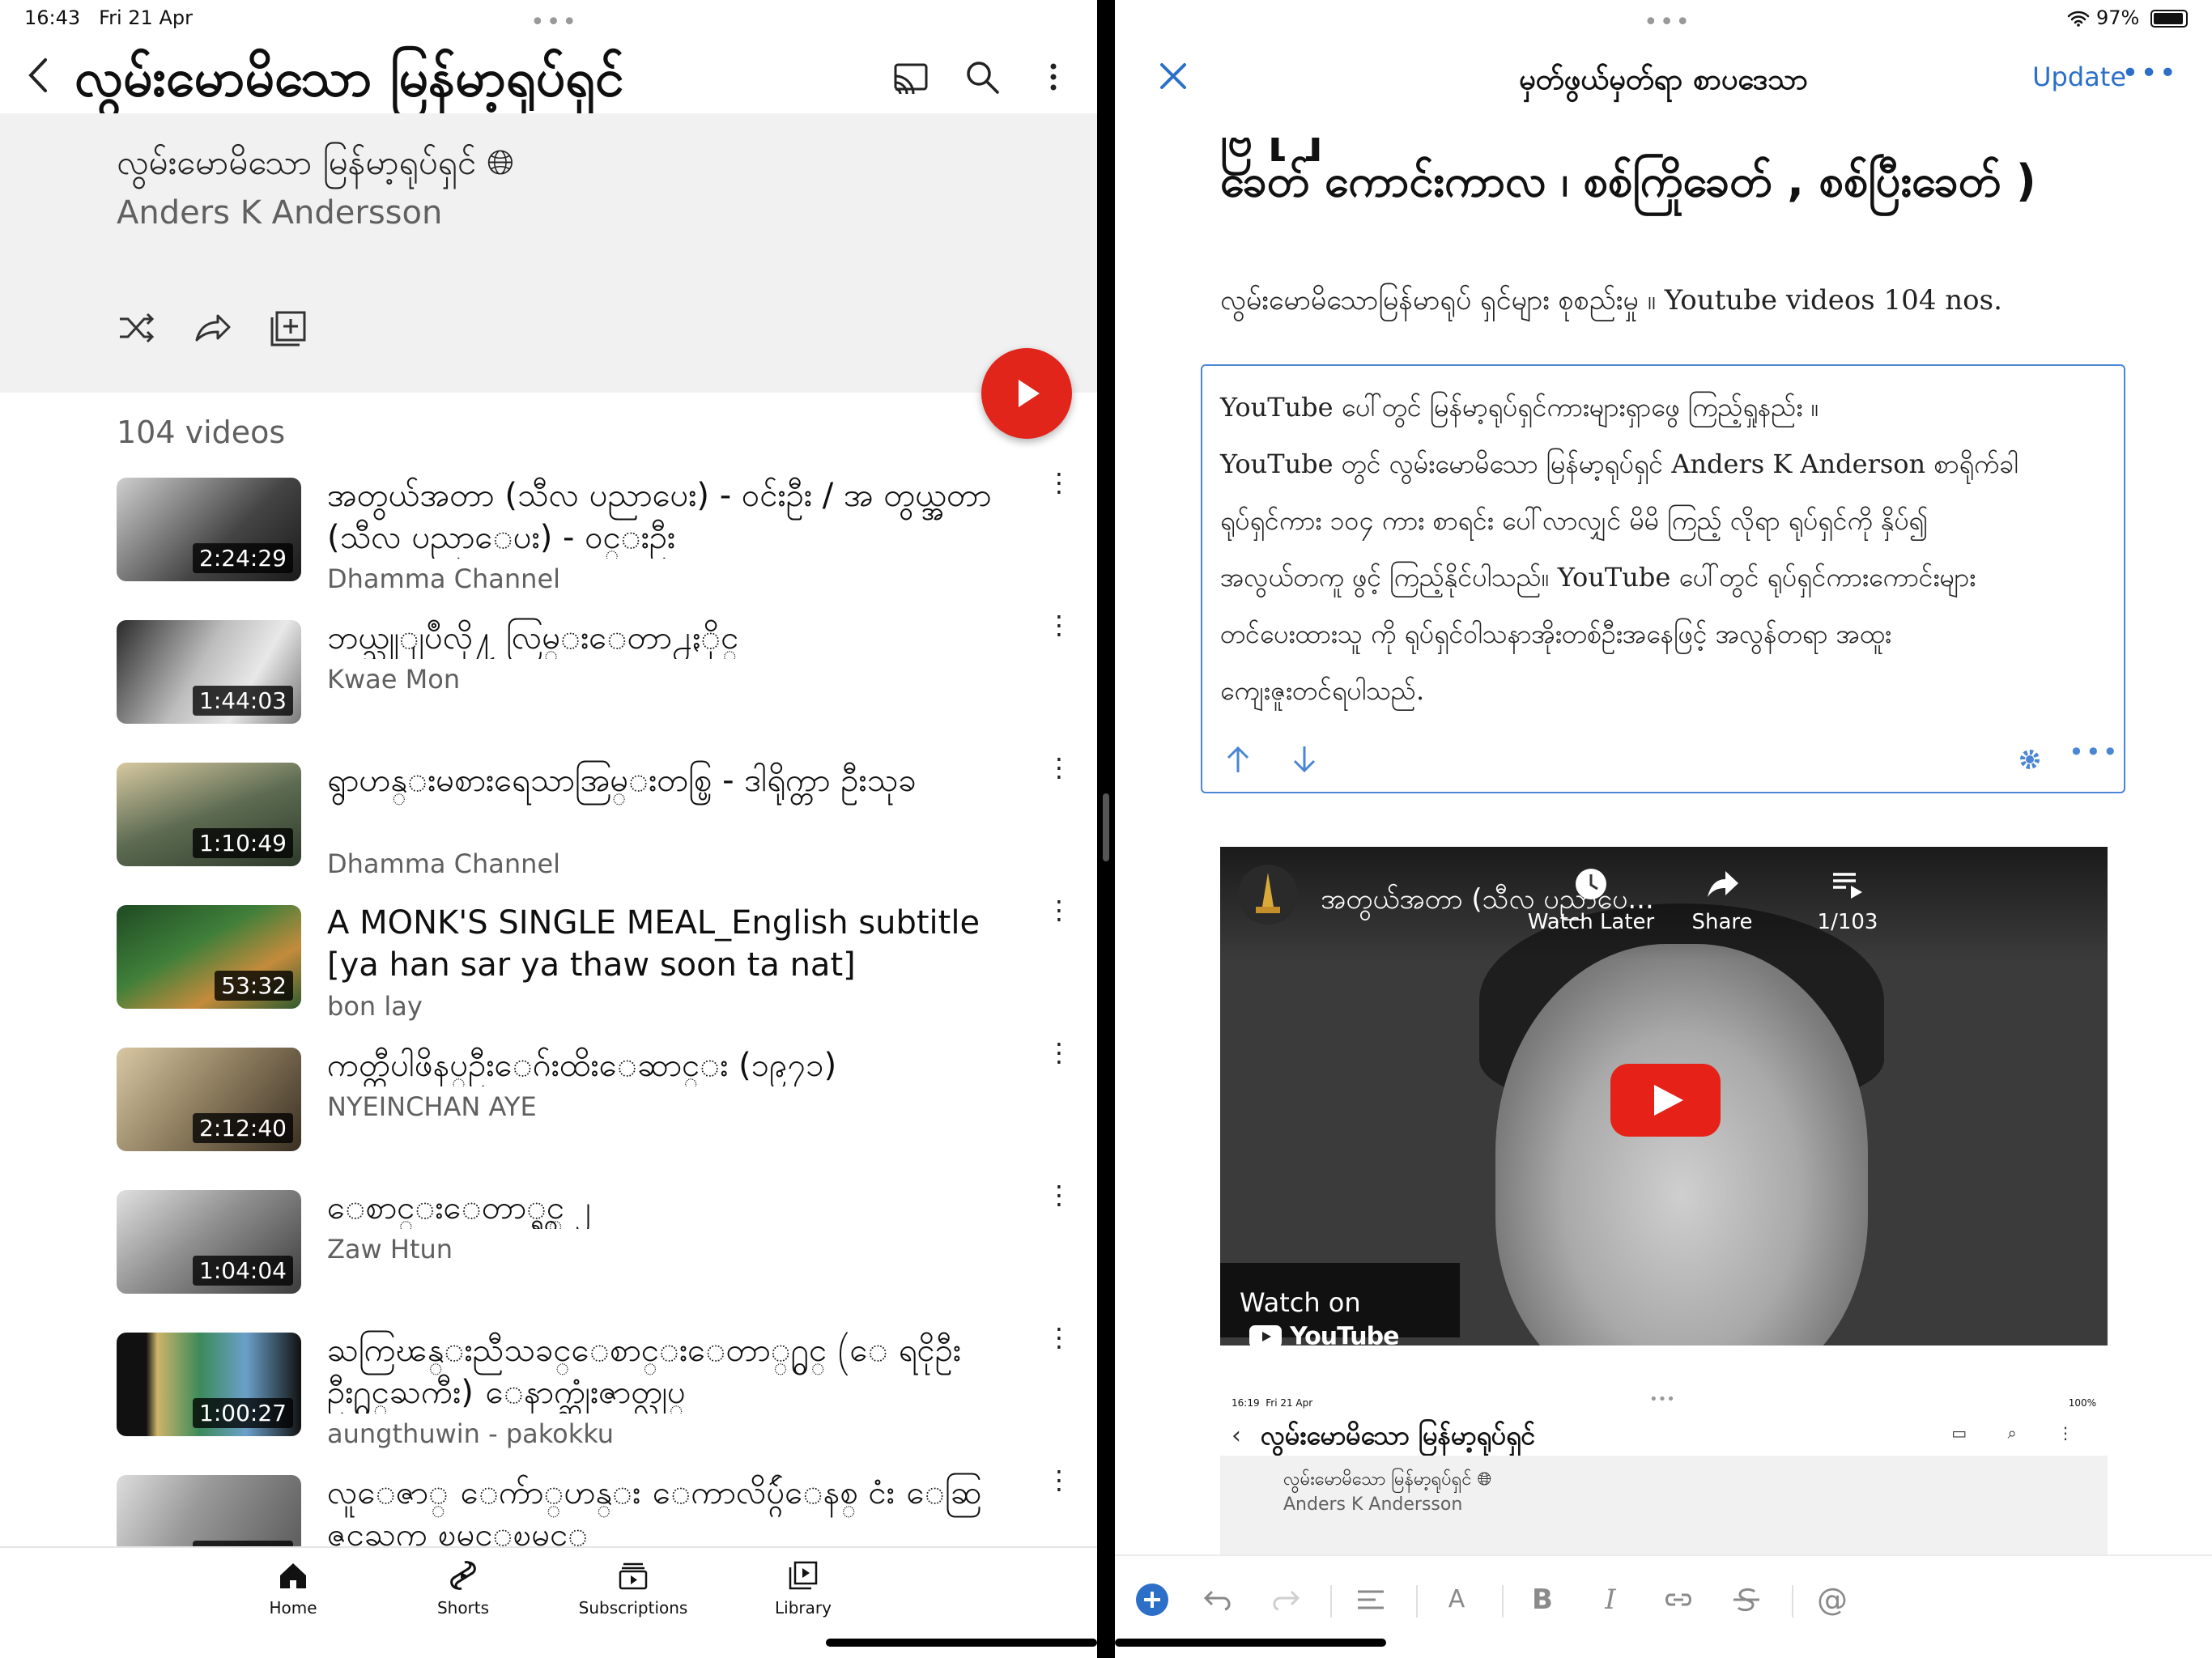  I want to click on bottom-tab-bar: Home Shorts Subscriptions Library, so click(548, 1602).